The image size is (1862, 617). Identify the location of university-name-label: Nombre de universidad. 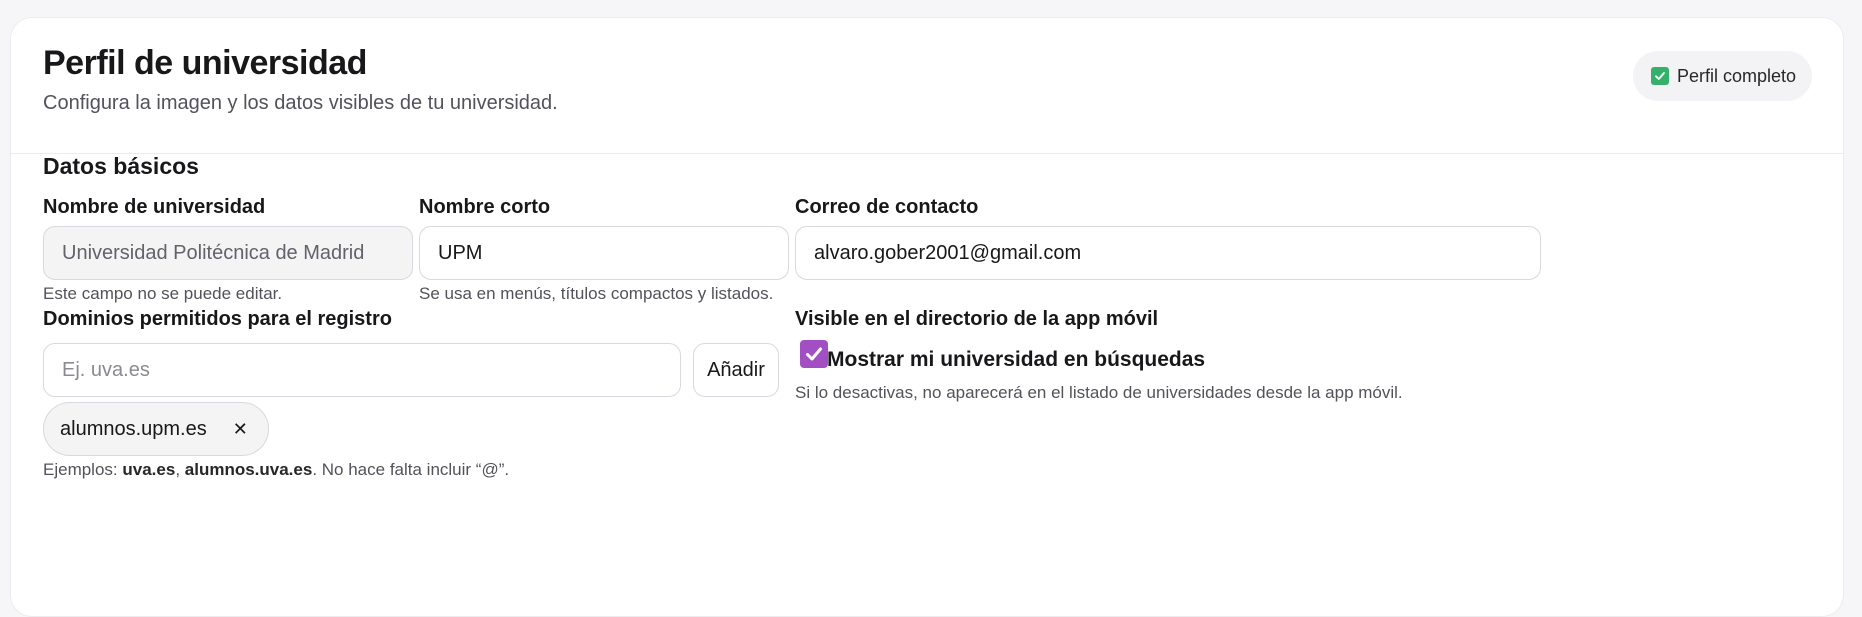
(154, 207).